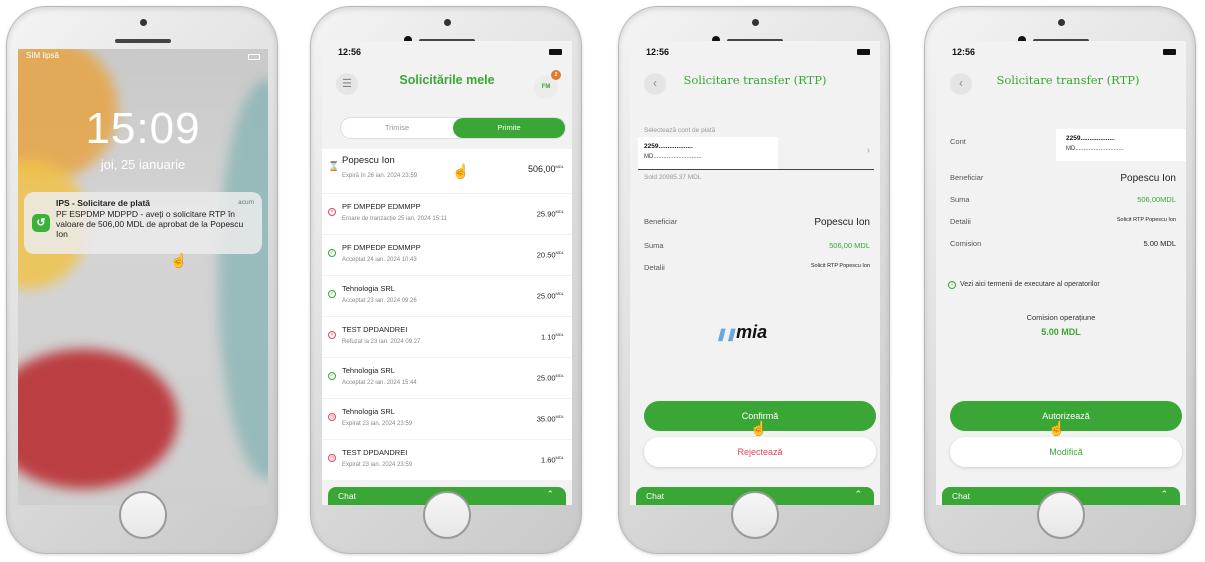 The width and height of the screenshot is (1205, 562). Describe the element at coordinates (1066, 416) in the screenshot. I see `authorize-button: Autorizează` at that location.